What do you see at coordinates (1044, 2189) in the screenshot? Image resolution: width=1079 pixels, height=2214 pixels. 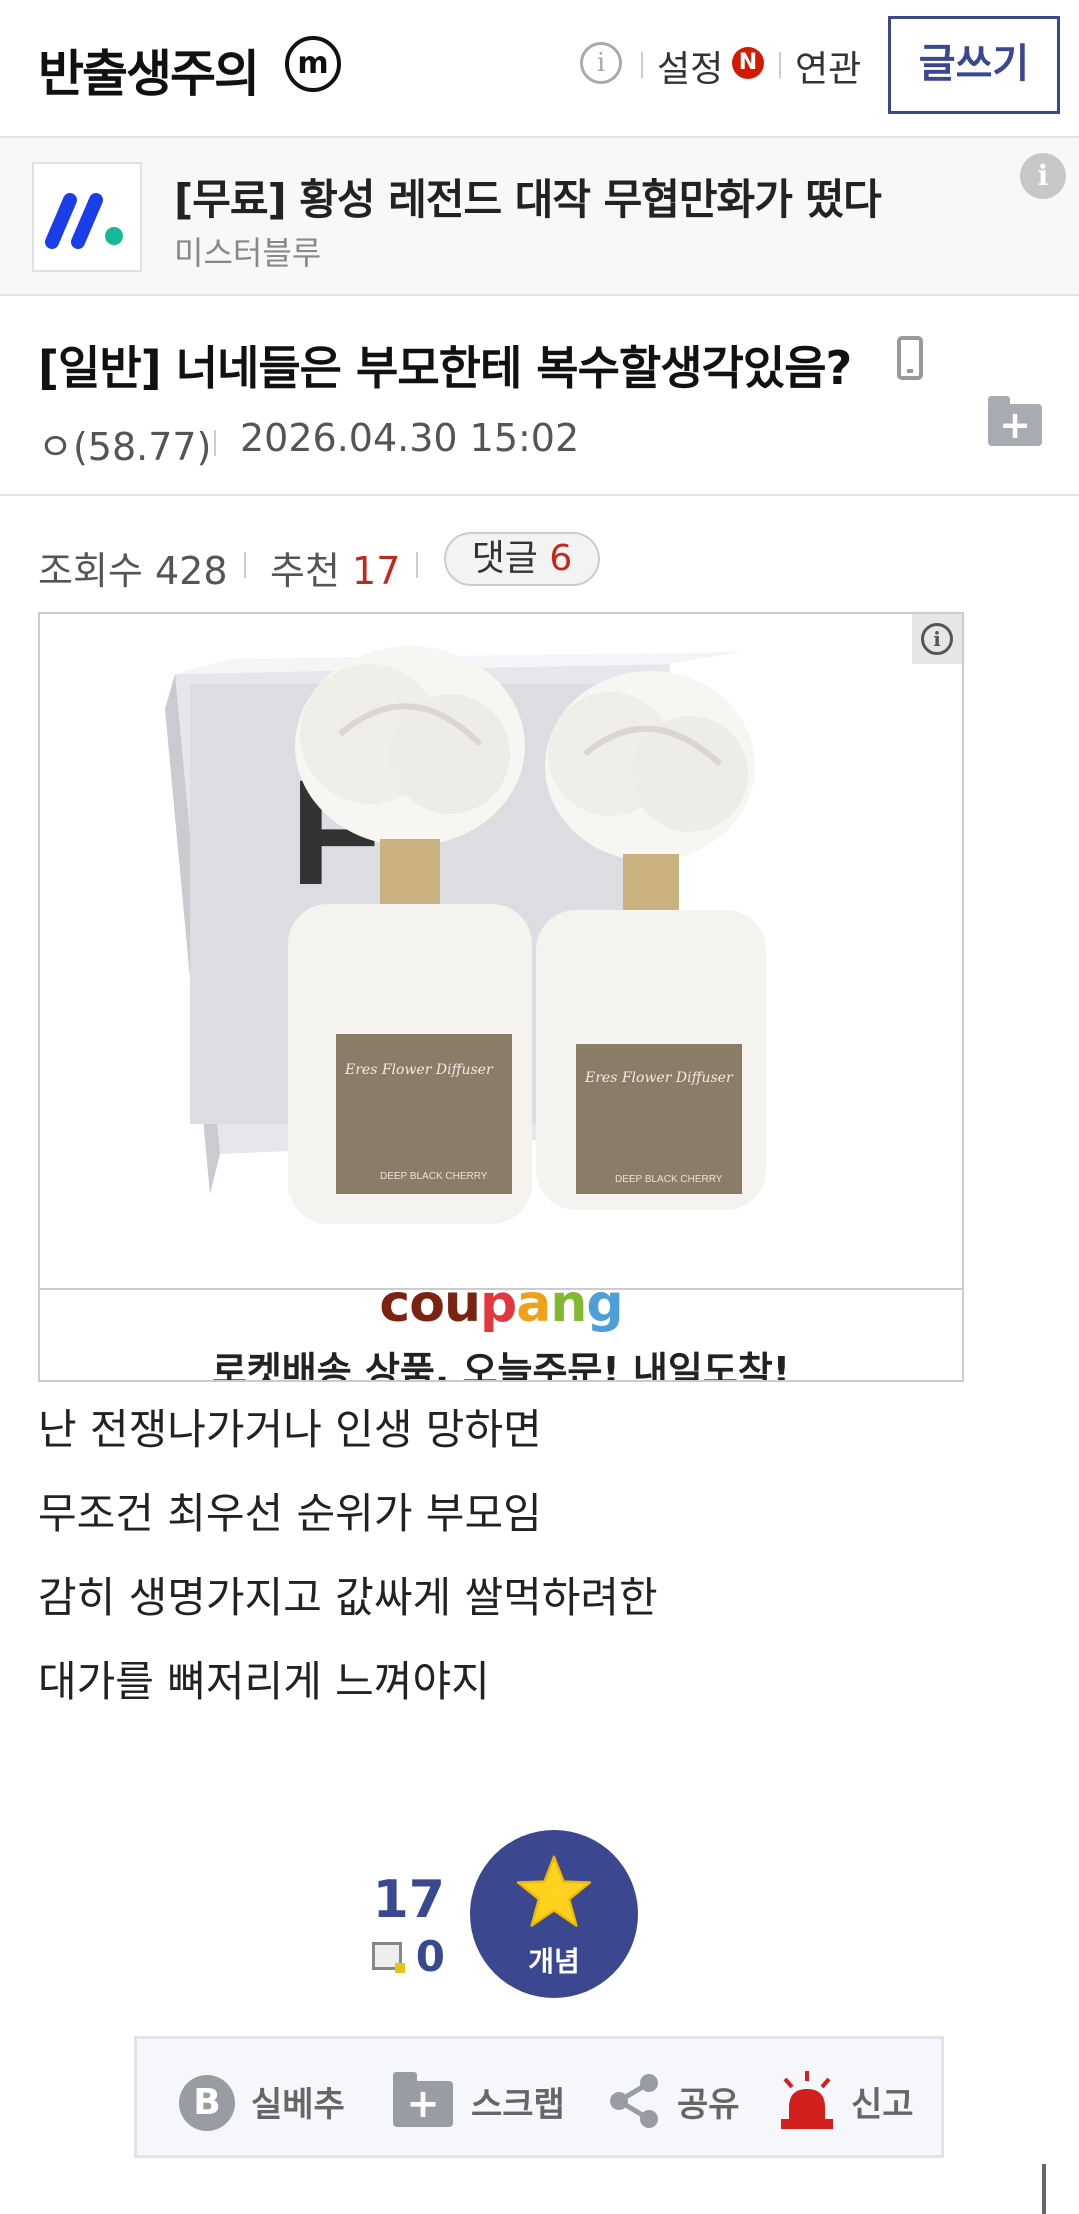 I see `scrollbar` at bounding box center [1044, 2189].